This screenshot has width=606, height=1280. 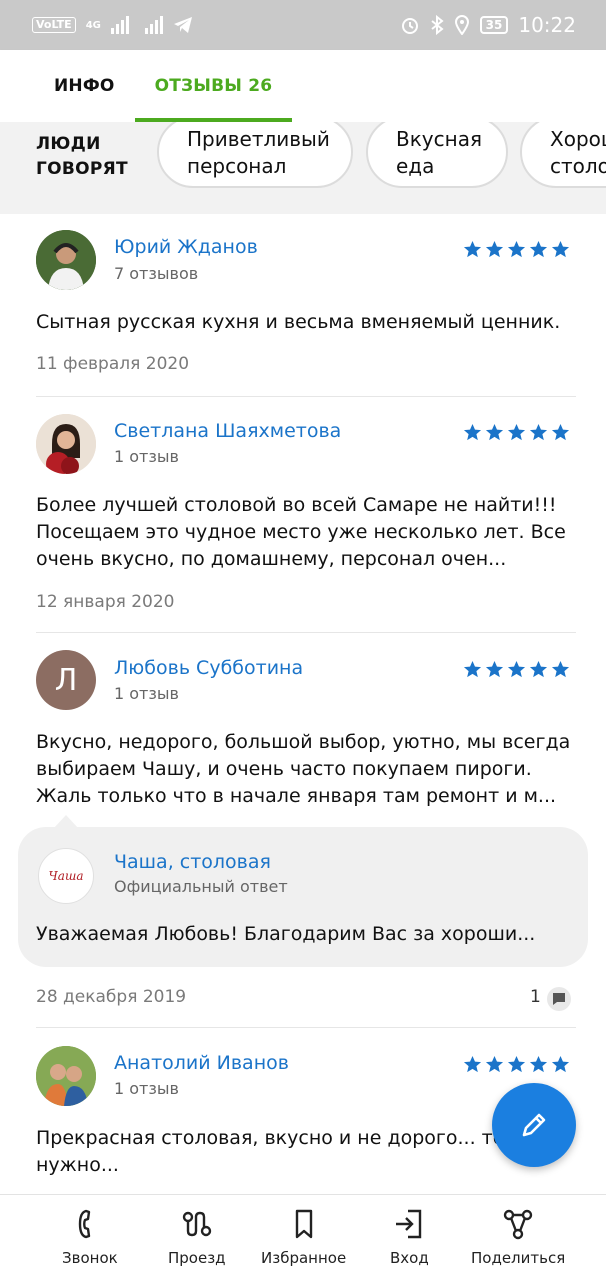 I want to click on pencil-icon, so click(x=534, y=1125).